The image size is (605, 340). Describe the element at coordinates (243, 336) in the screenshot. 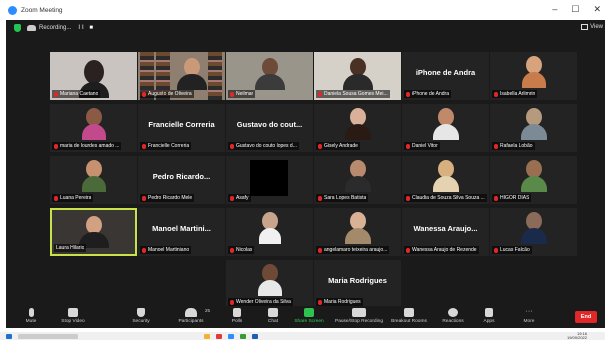

I see `app-taskbar-icon` at that location.